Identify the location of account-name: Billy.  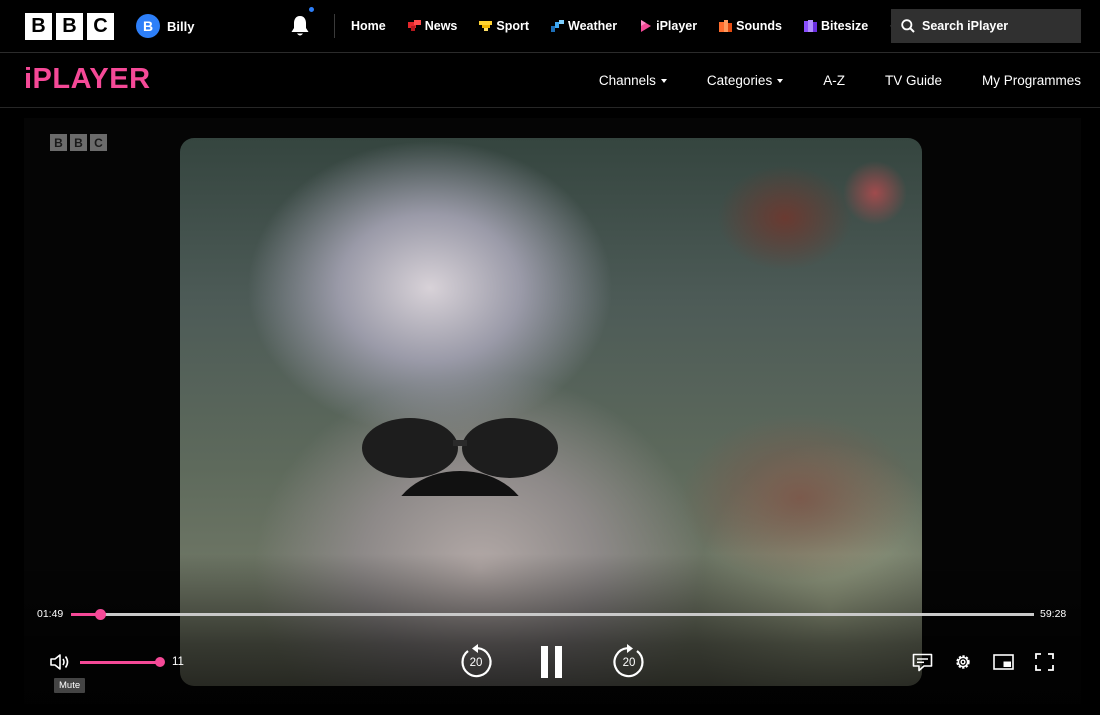
(181, 26).